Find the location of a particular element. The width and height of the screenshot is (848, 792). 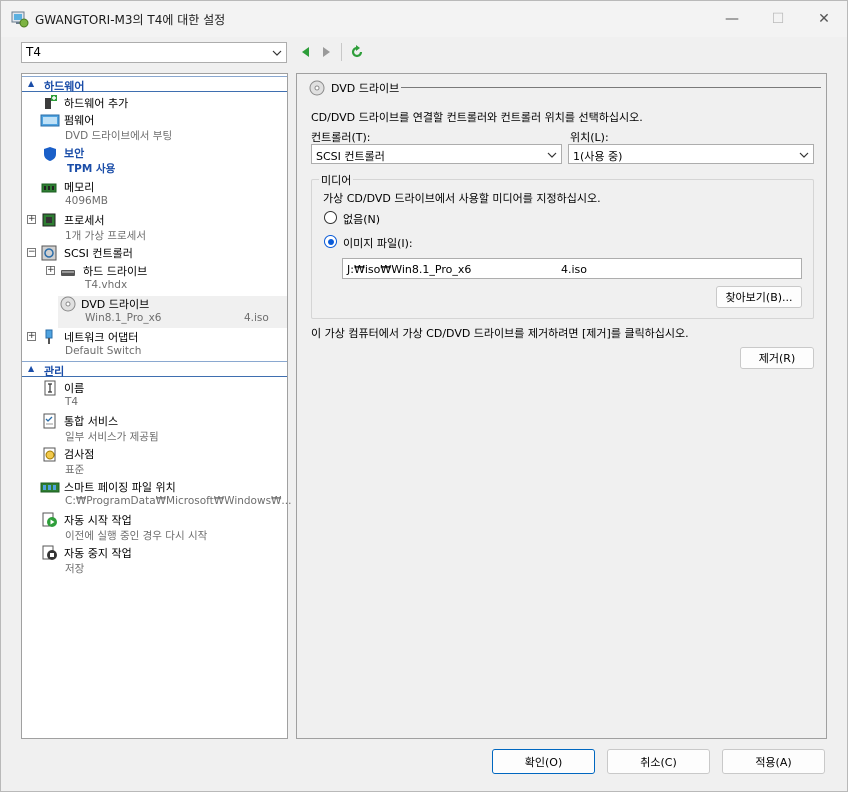

management-section-header: ▲ 관리 is located at coordinates (154, 369).